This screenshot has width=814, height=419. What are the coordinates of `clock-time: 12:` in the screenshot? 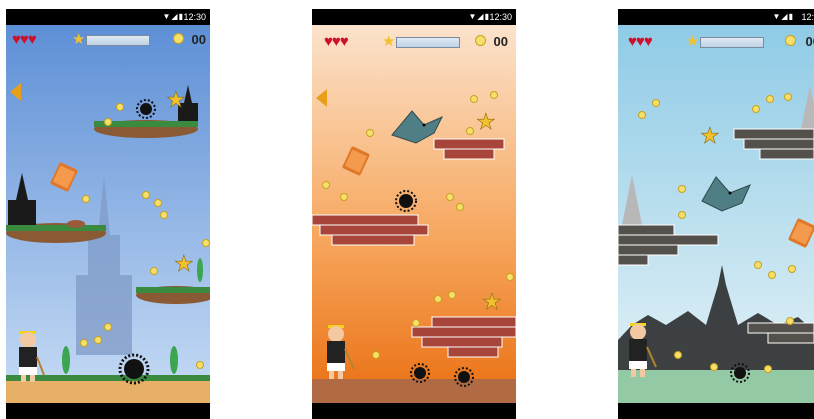 It's located at (807, 17).